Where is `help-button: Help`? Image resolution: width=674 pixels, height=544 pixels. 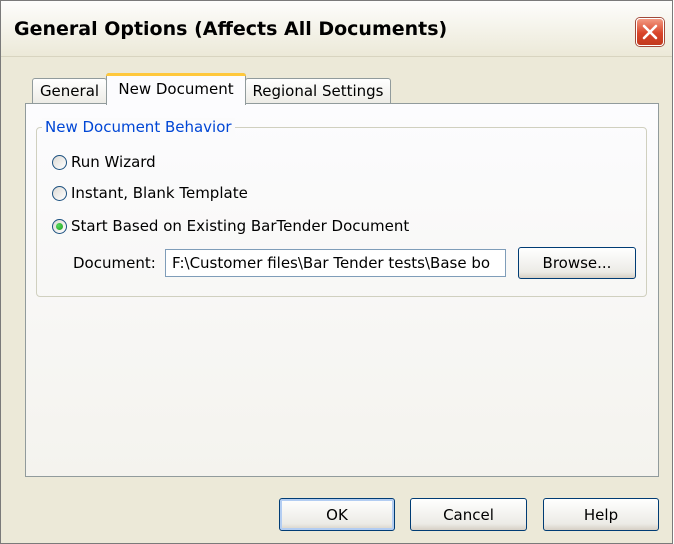
help-button: Help is located at coordinates (601, 514).